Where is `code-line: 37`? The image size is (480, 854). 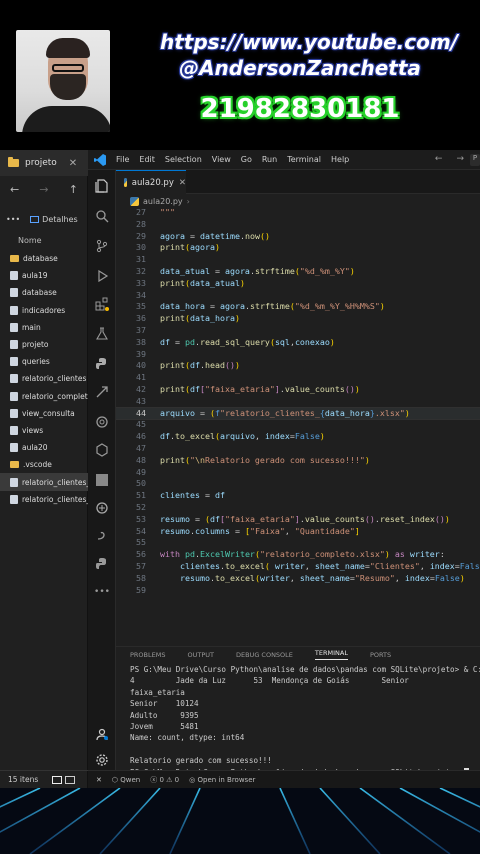 code-line: 37 is located at coordinates (298, 331).